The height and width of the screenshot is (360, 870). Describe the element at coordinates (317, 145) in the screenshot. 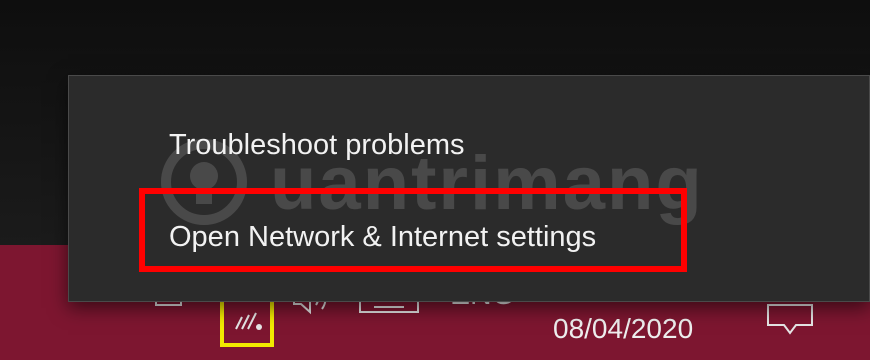

I see `troubleshoot-problems-item: Troubleshoot problems` at that location.